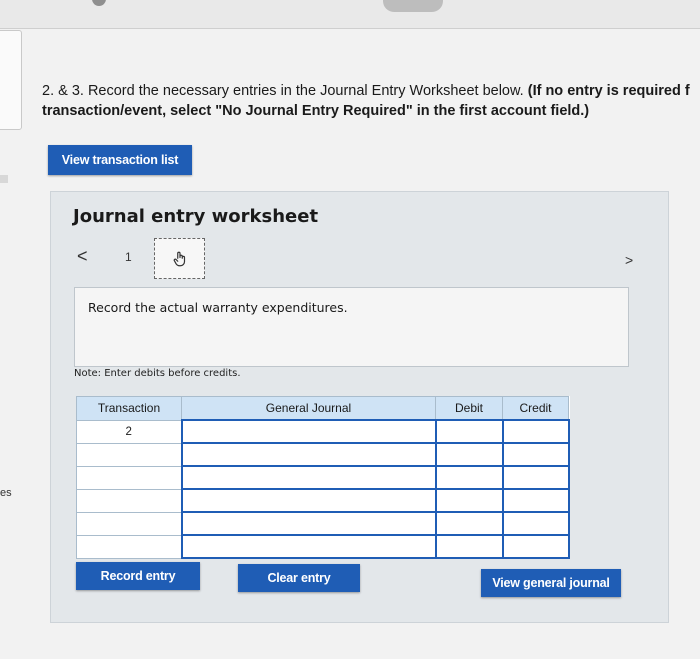 The image size is (700, 659). I want to click on clear-entry-button: Clear entry, so click(299, 578).